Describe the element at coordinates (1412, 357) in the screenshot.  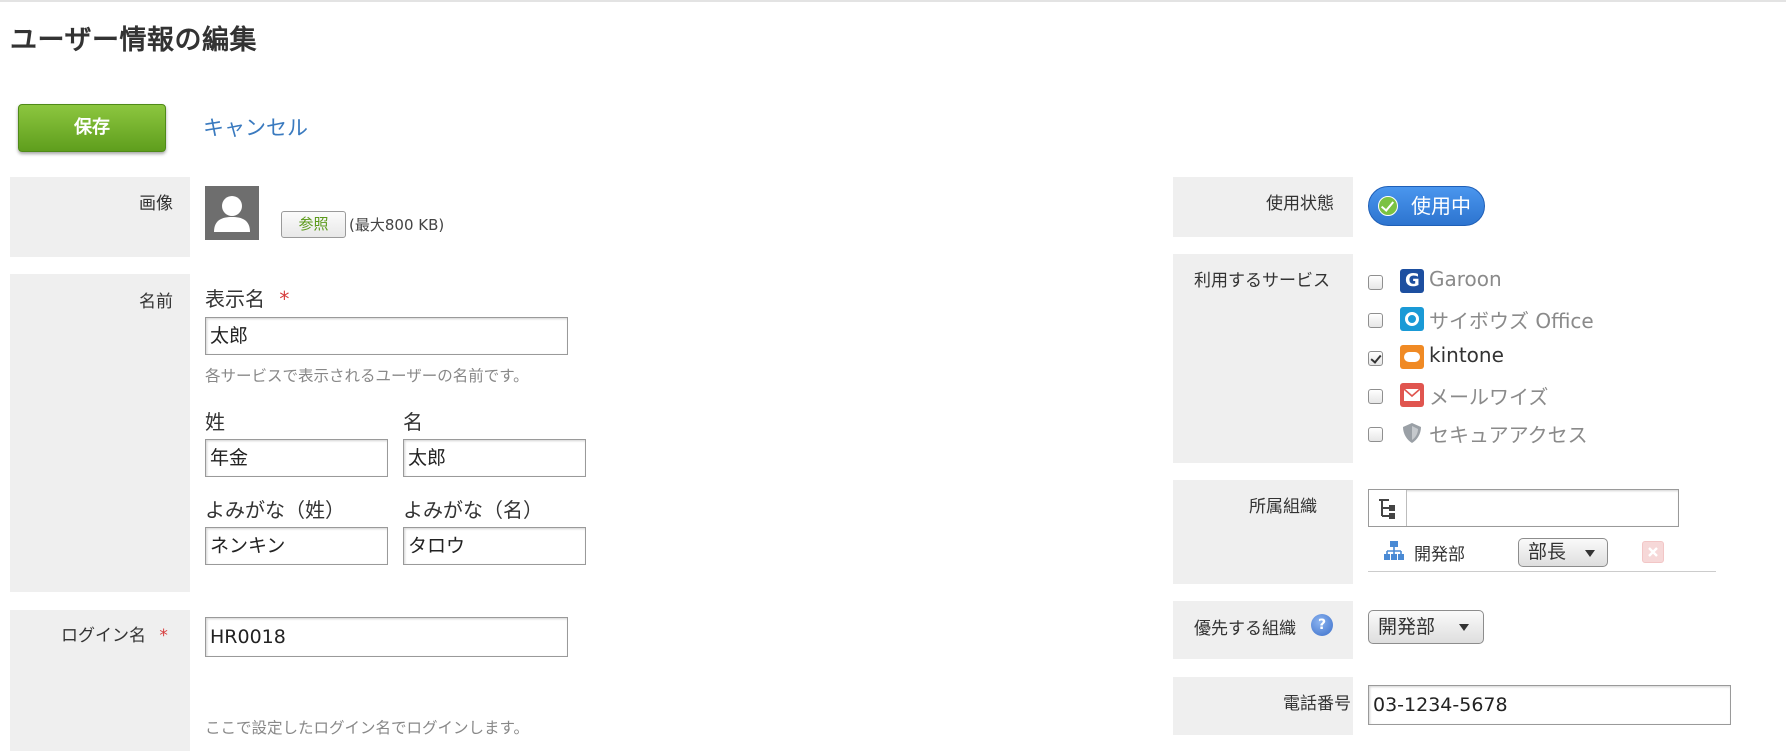
I see `kintone-icon` at that location.